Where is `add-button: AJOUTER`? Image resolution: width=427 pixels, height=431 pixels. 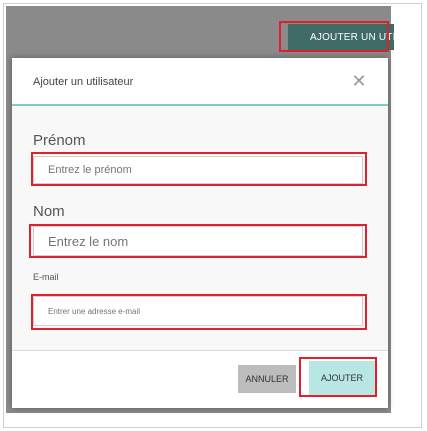
add-button: AJOUTER is located at coordinates (342, 378).